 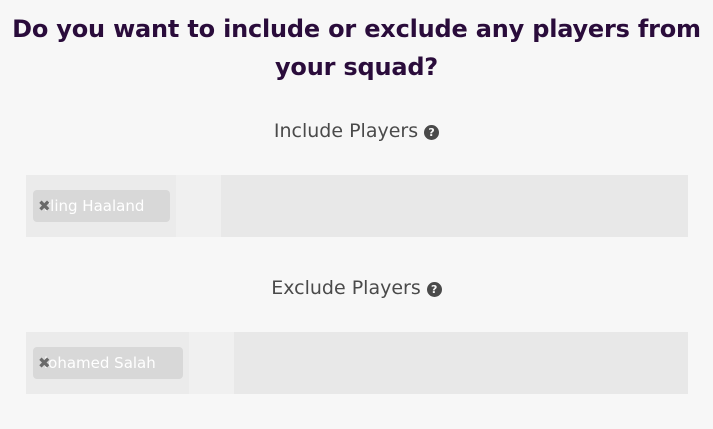 I want to click on include-search-input, so click(x=198, y=206).